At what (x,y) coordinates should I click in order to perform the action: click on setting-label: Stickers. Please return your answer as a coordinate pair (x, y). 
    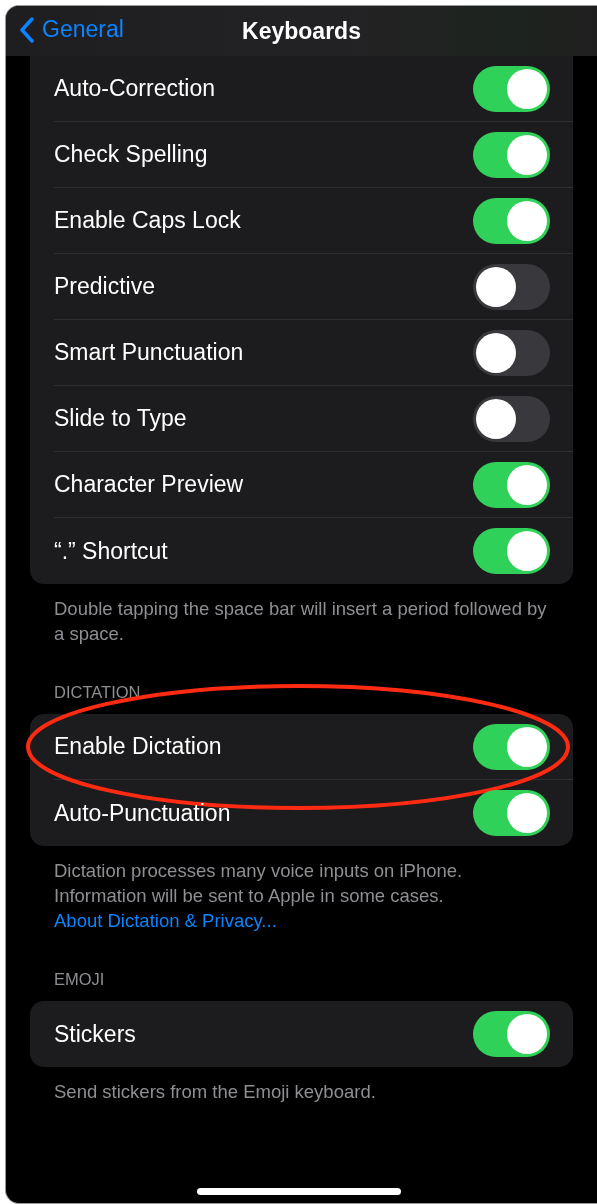
    Looking at the image, I should click on (95, 1034).